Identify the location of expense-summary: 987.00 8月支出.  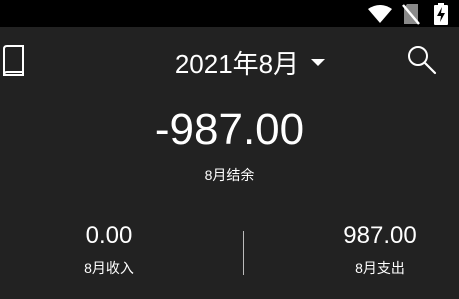
(380, 249).